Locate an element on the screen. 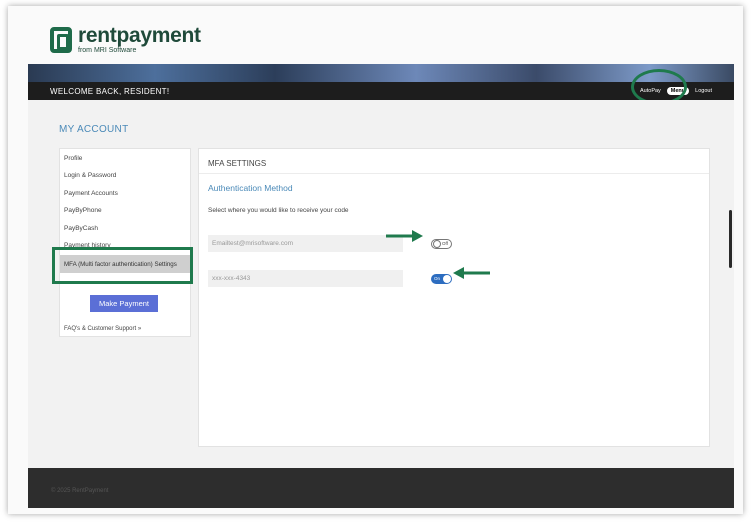 This screenshot has width=754, height=524. make-payment-button: Make Payment is located at coordinates (124, 303).